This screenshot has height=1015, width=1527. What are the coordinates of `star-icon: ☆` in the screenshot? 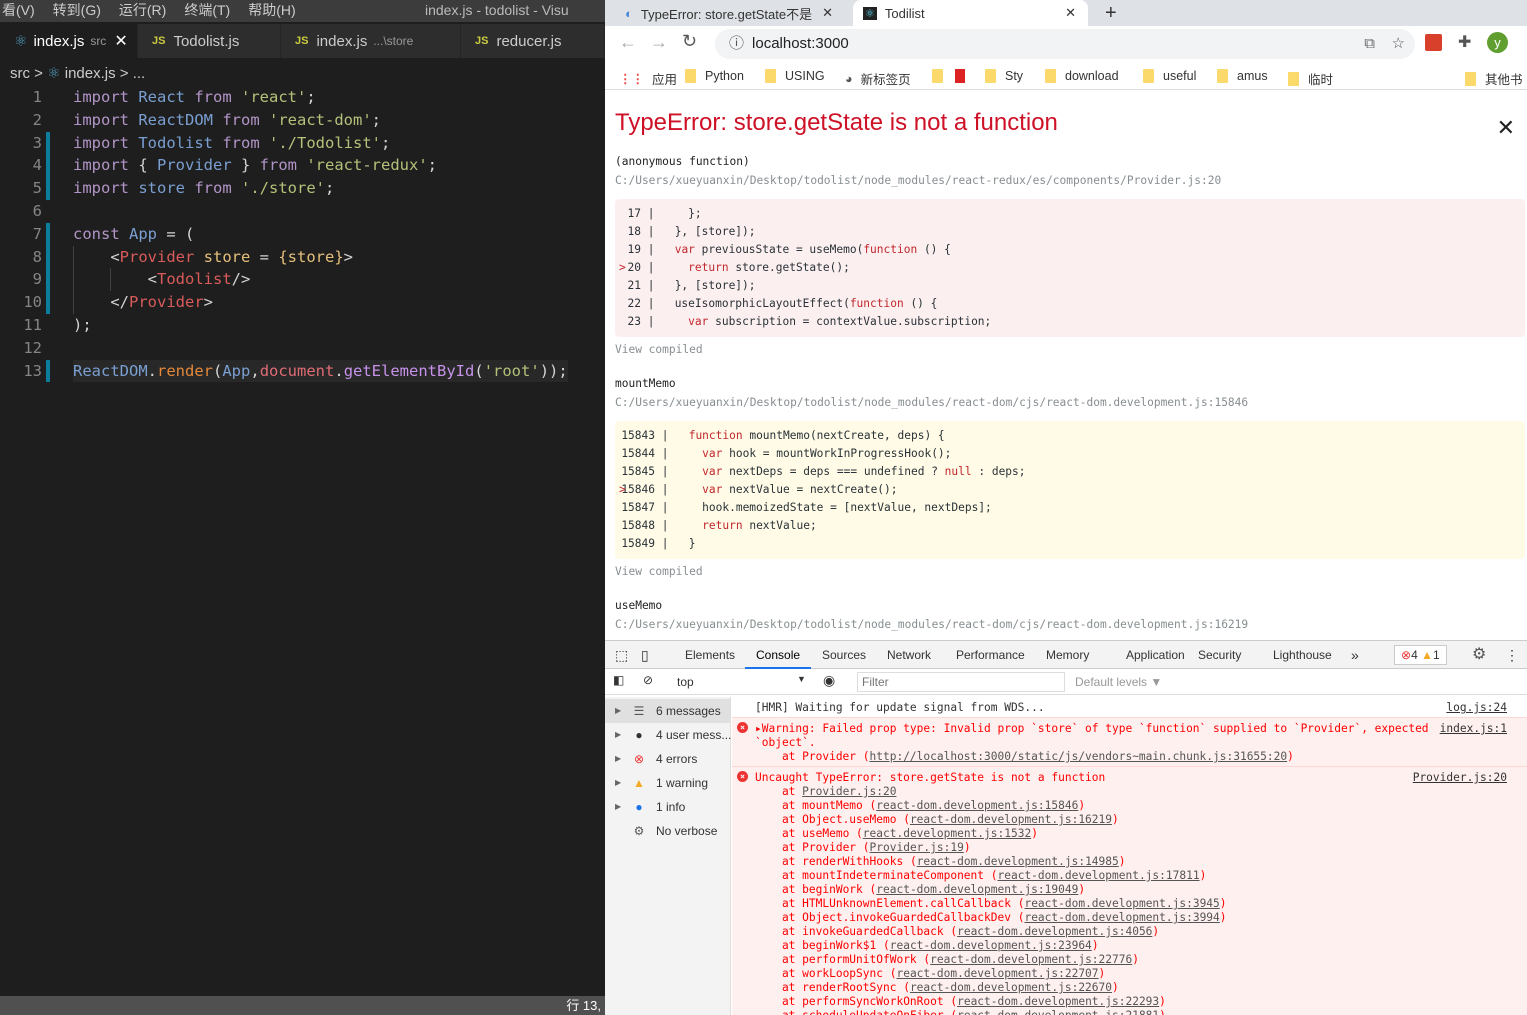 It's located at (1398, 44).